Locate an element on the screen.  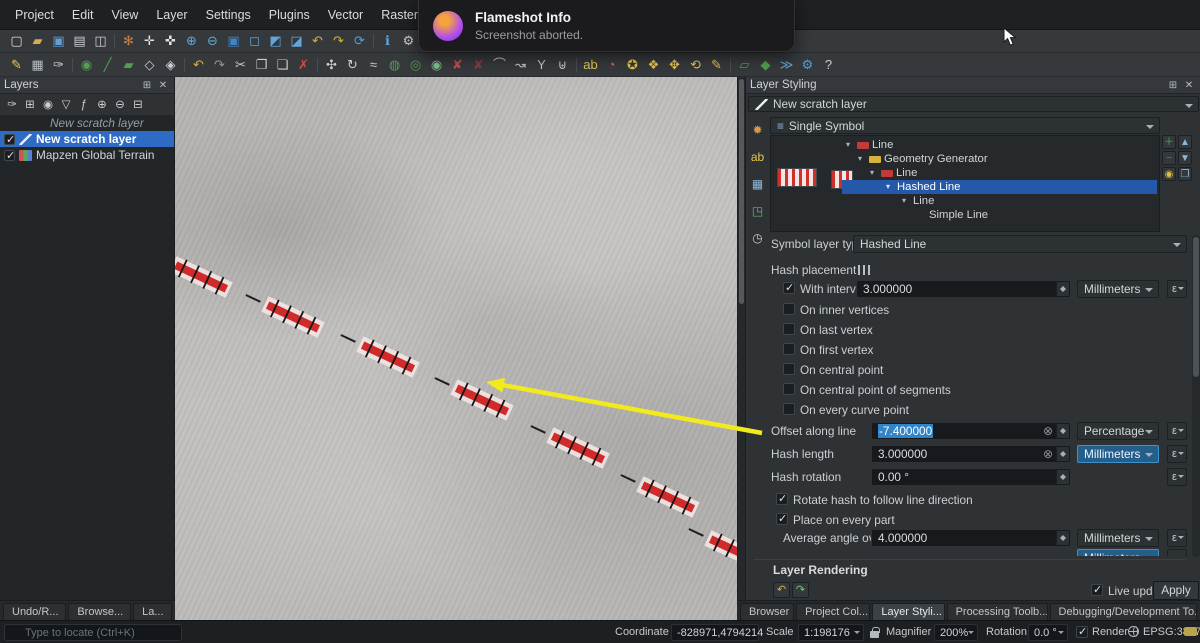
undo-icon: ↶ is located at coordinates (198, 65).